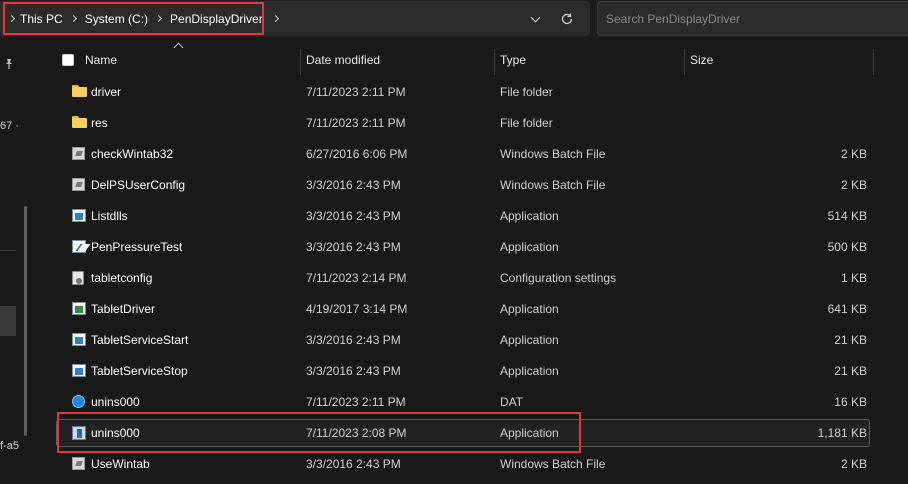 The width and height of the screenshot is (908, 484). I want to click on file-size: 16 KB, so click(850, 402).